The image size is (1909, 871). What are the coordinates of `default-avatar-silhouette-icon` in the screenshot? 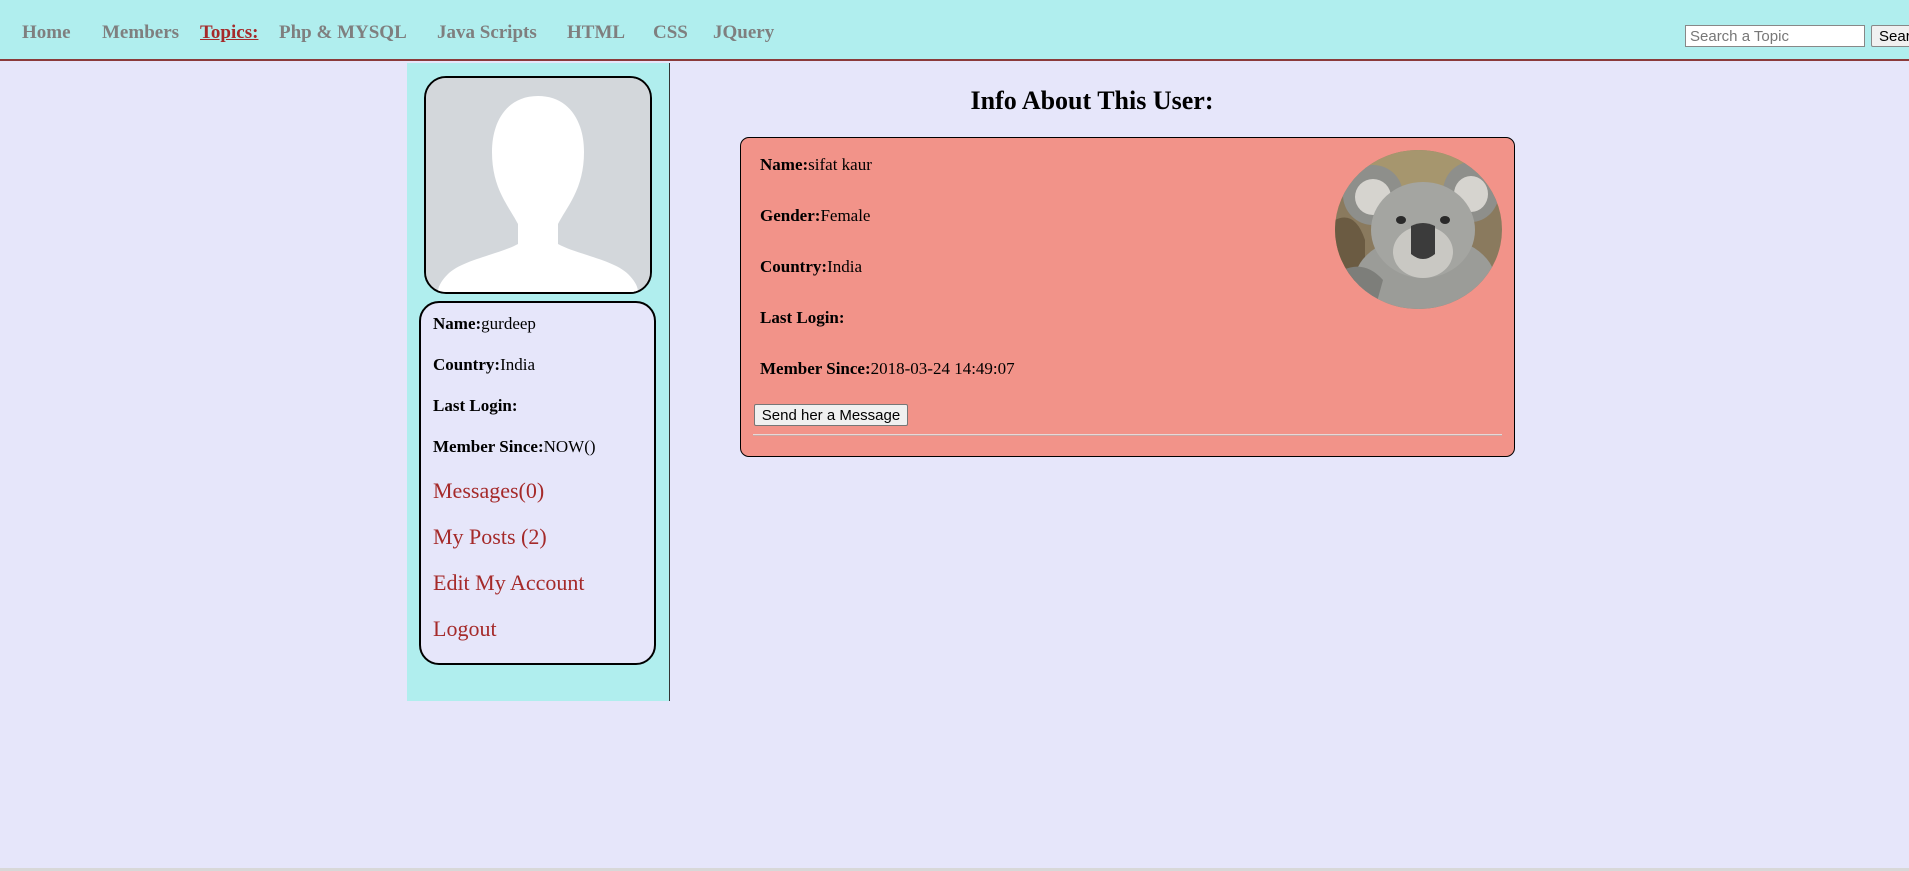 It's located at (538, 185).